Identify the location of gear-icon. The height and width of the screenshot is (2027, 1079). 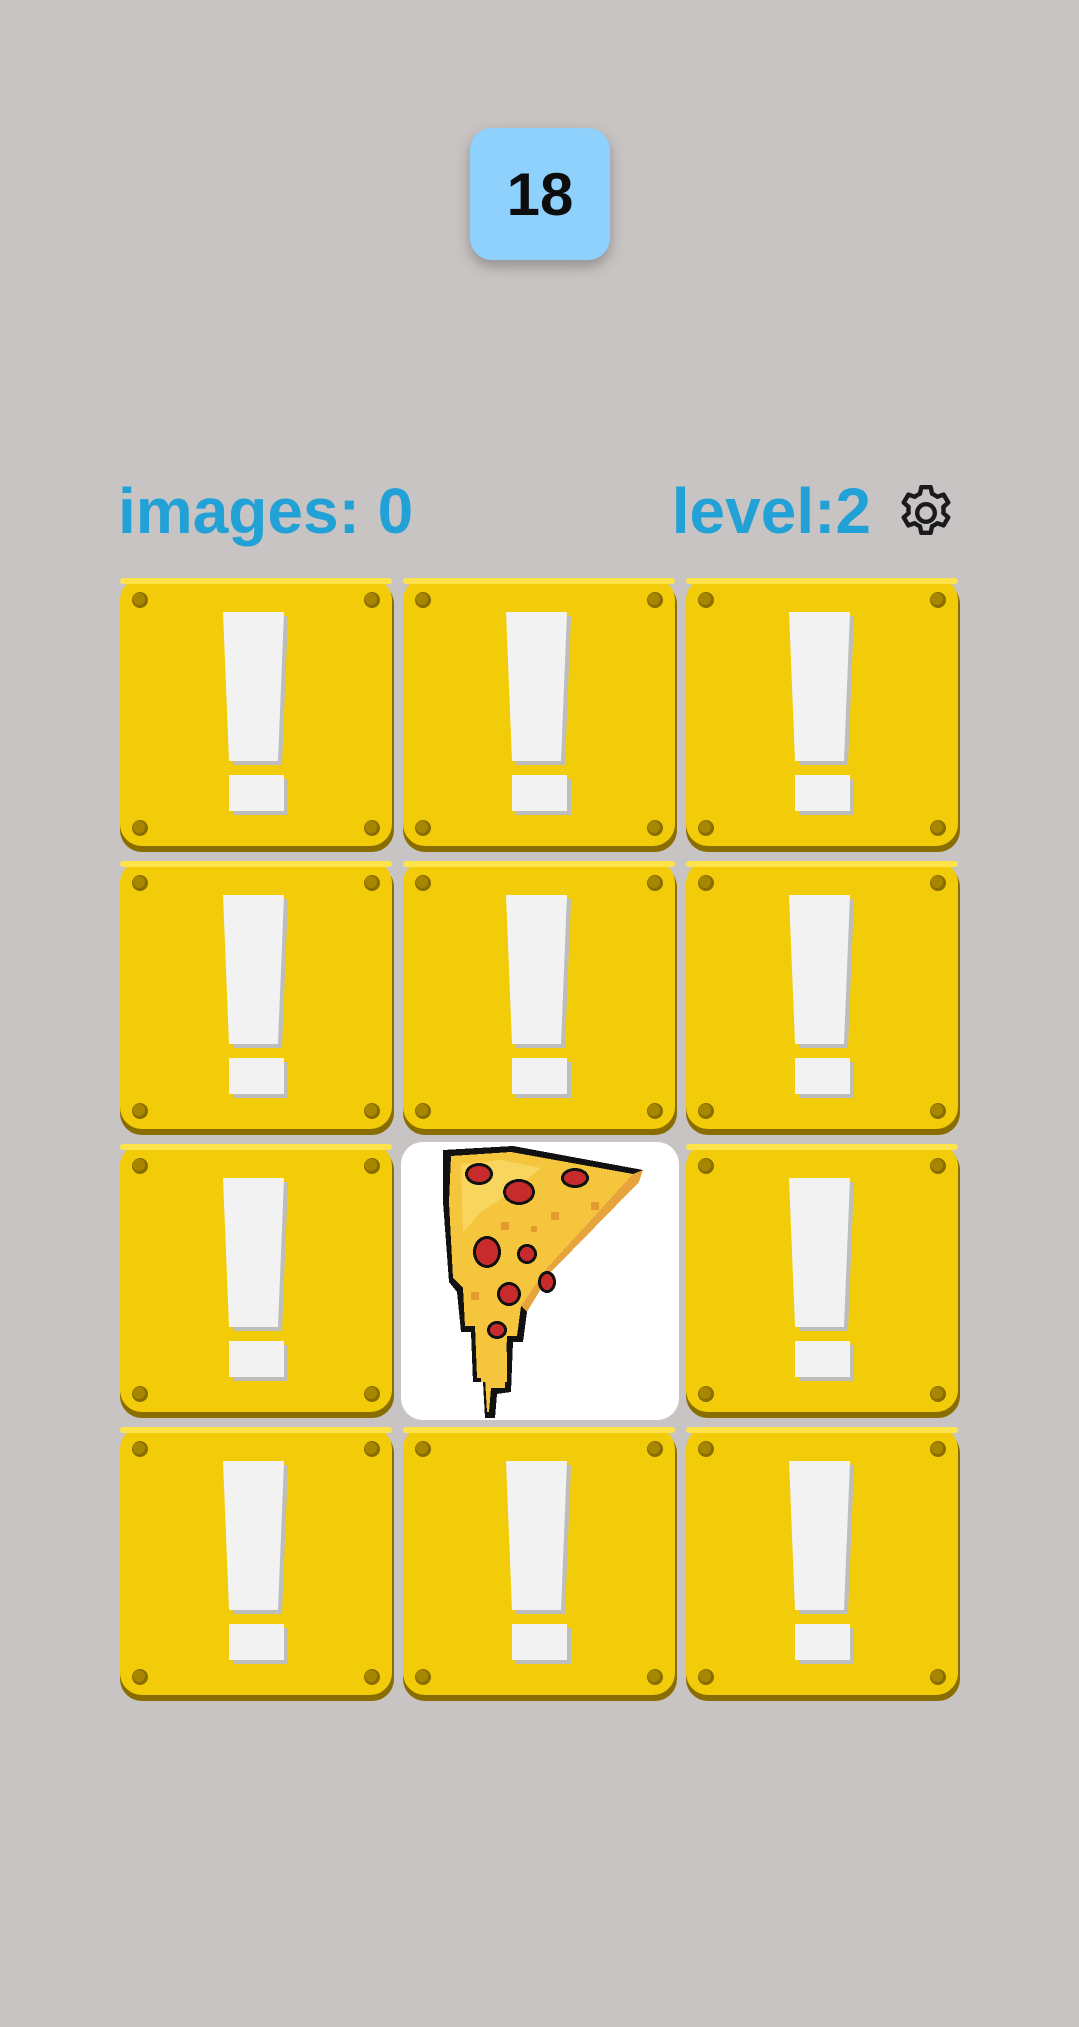
(926, 509).